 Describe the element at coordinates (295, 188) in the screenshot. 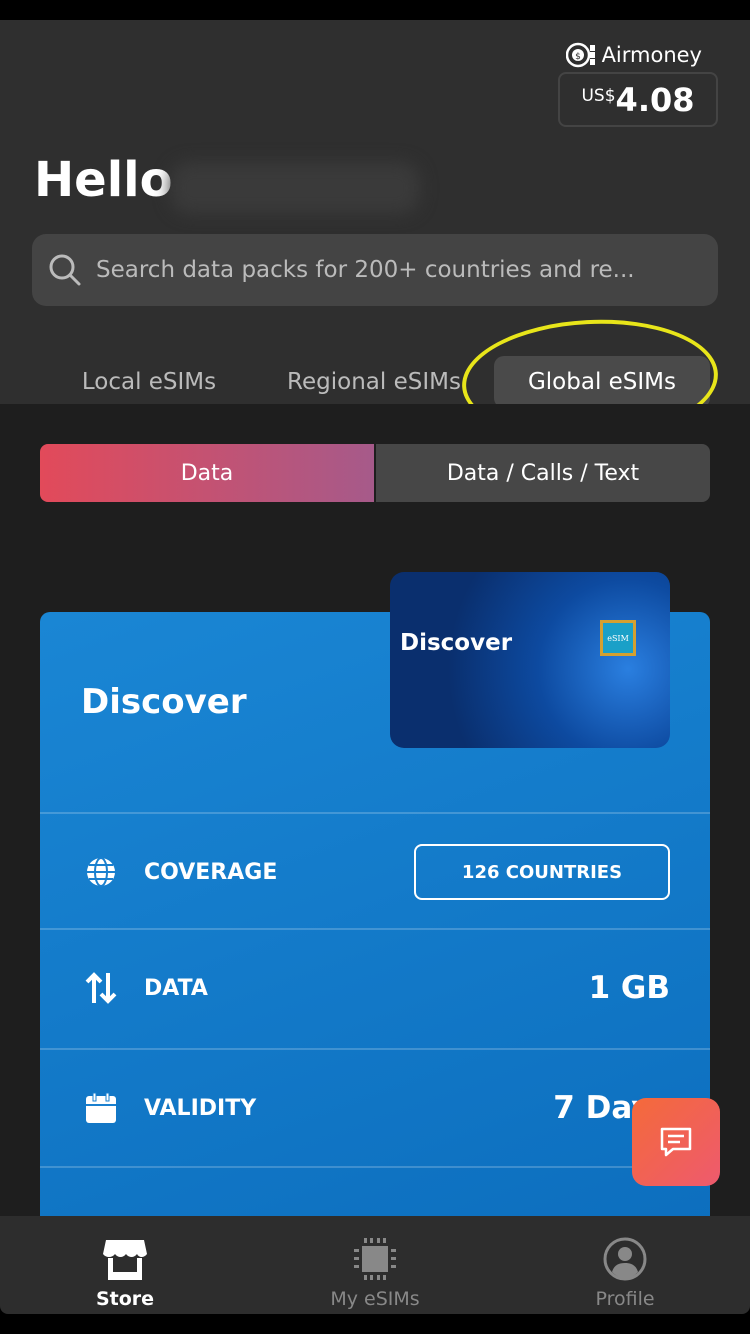

I see `redacted-username` at that location.